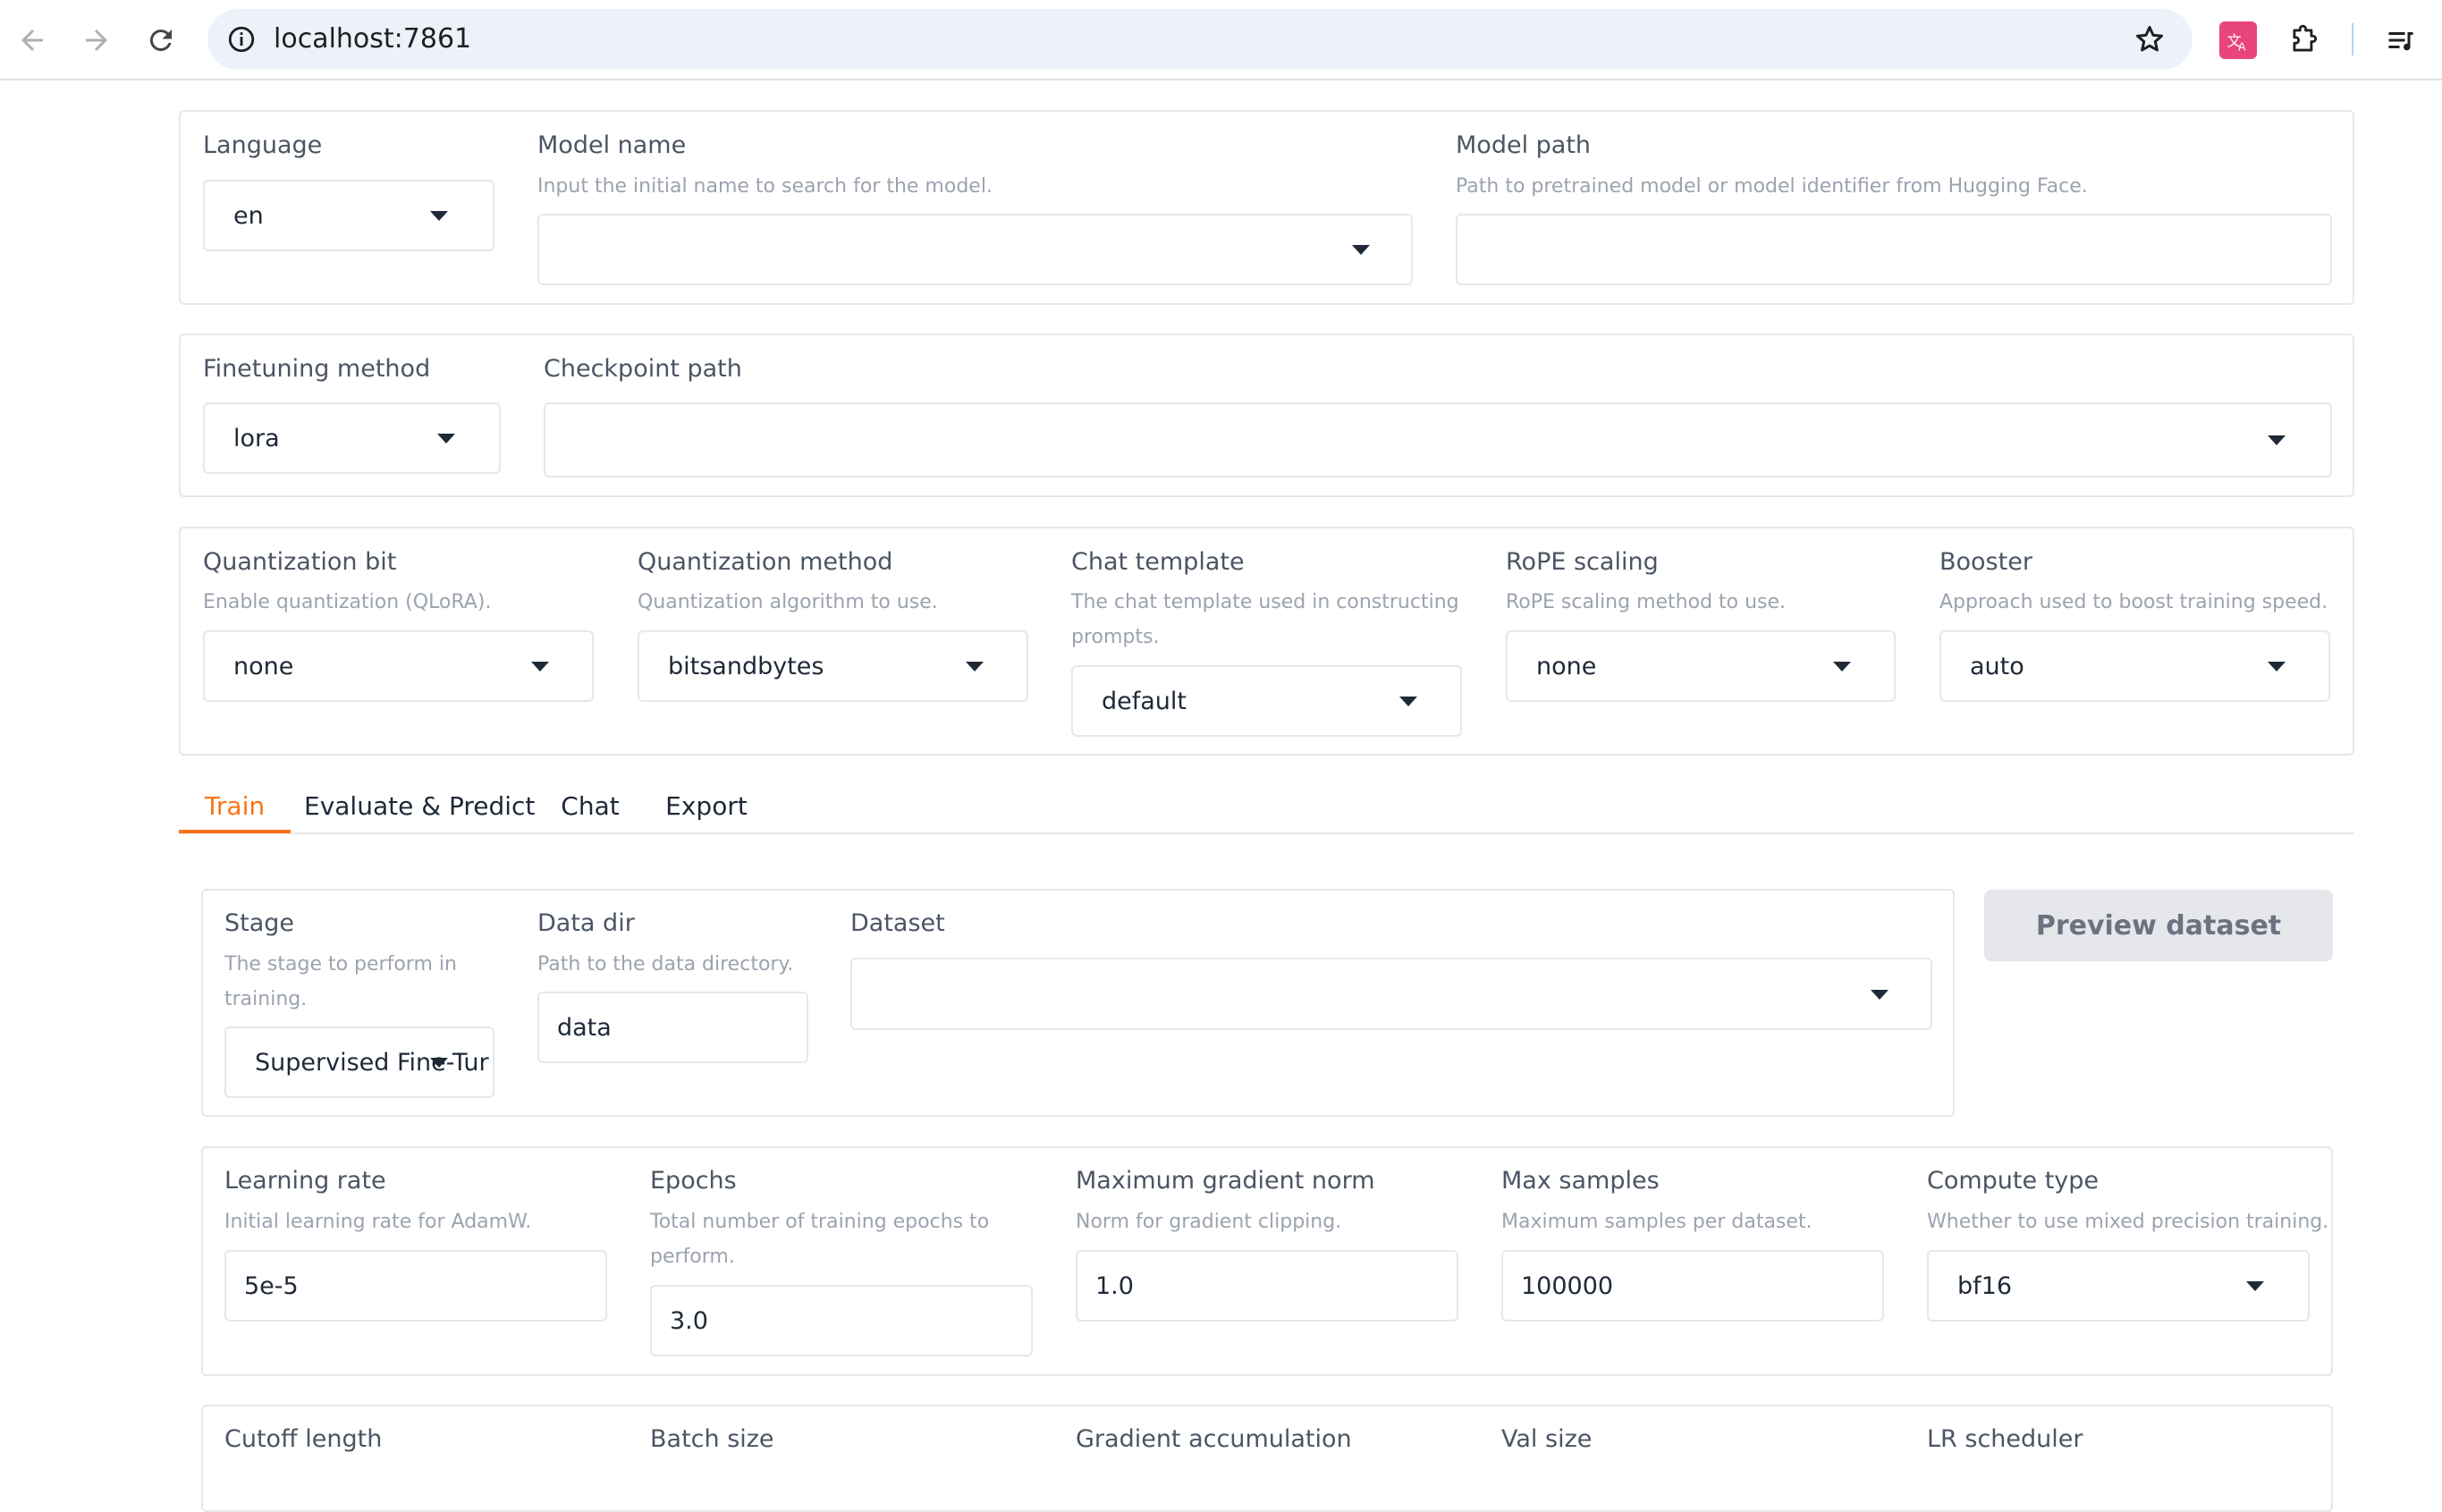  I want to click on tab-chat: Chat, so click(590, 807).